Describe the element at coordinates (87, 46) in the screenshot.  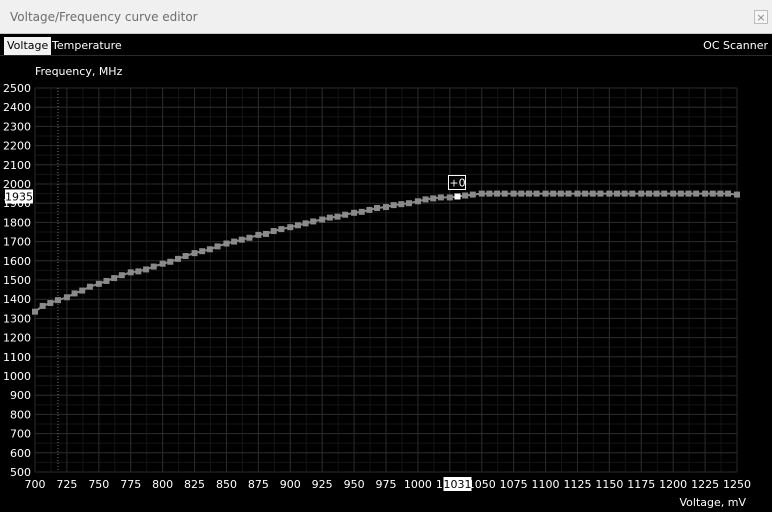
I see `tab-temperature: Temperature` at that location.